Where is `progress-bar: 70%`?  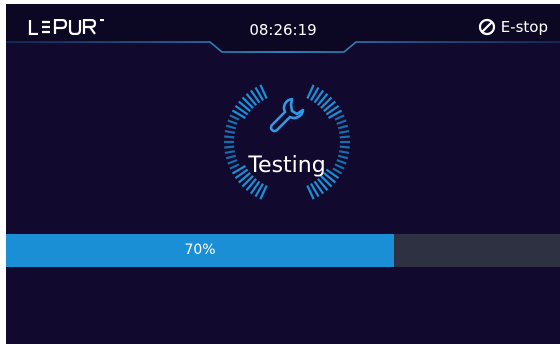 progress-bar: 70% is located at coordinates (283, 250).